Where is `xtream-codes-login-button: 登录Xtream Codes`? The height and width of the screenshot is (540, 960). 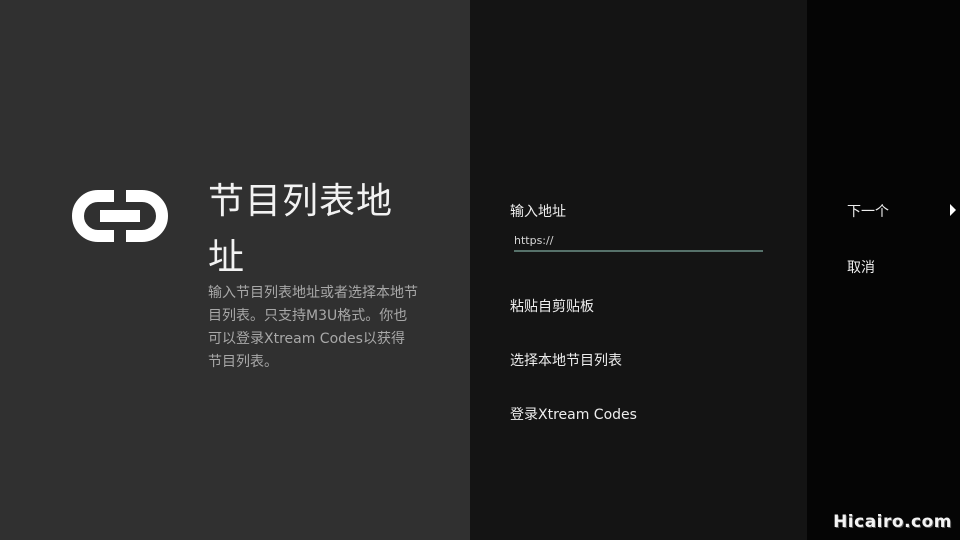
xtream-codes-login-button: 登录Xtream Codes is located at coordinates (573, 414).